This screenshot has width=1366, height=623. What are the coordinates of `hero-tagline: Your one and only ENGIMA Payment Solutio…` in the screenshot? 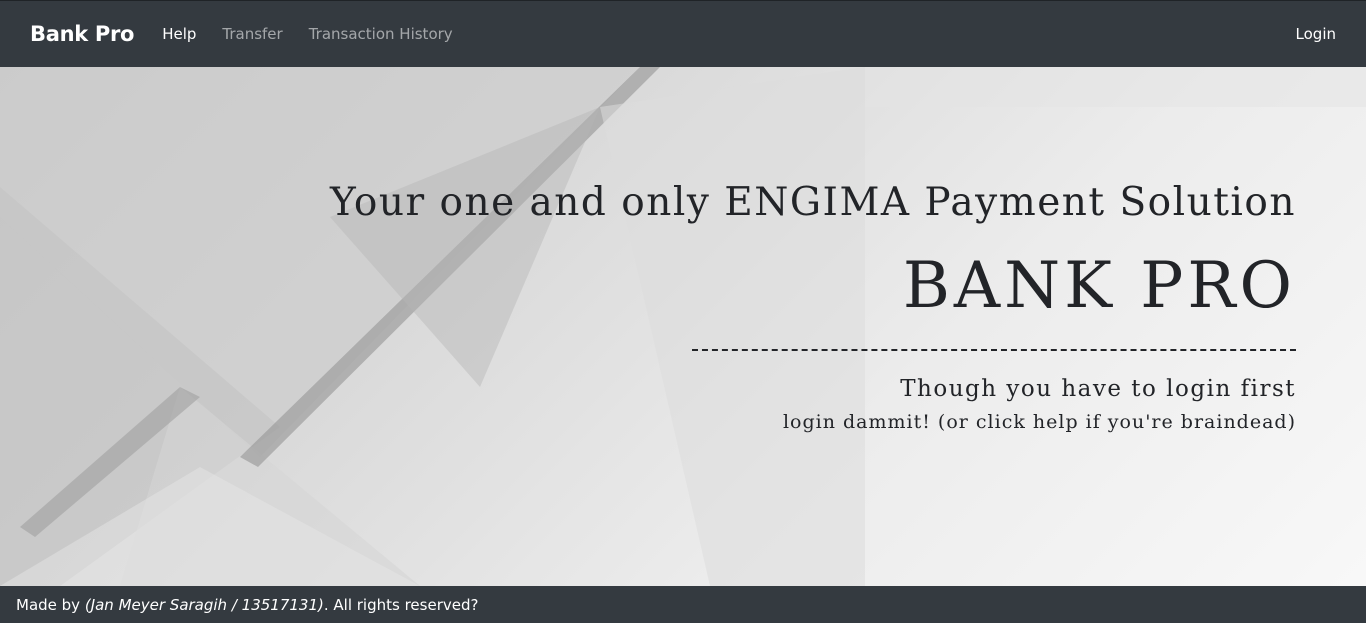 It's located at (812, 202).